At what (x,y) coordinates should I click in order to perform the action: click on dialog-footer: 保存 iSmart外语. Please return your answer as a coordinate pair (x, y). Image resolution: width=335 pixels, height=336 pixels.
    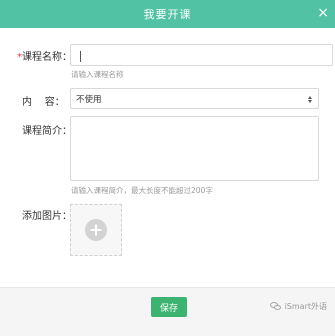
    Looking at the image, I should click on (167, 311).